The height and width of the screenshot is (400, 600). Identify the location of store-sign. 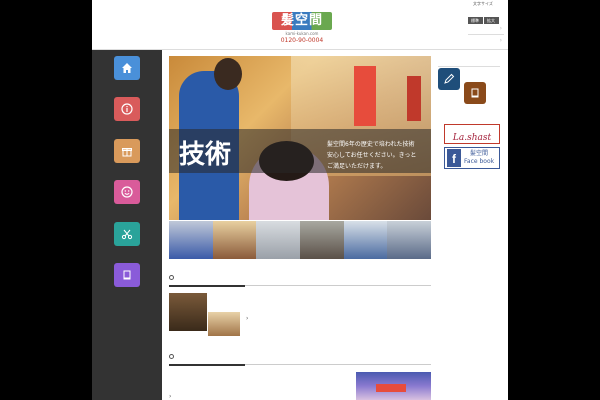
(391, 388).